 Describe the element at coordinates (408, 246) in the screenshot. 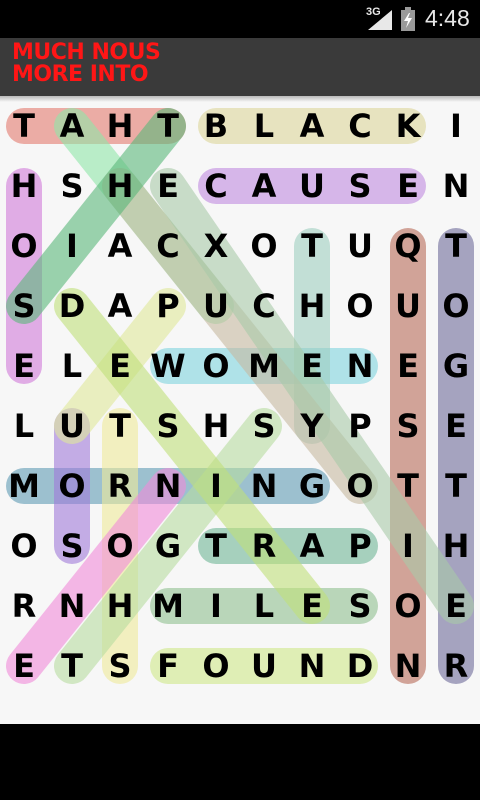

I see `letter-cell: Q` at that location.